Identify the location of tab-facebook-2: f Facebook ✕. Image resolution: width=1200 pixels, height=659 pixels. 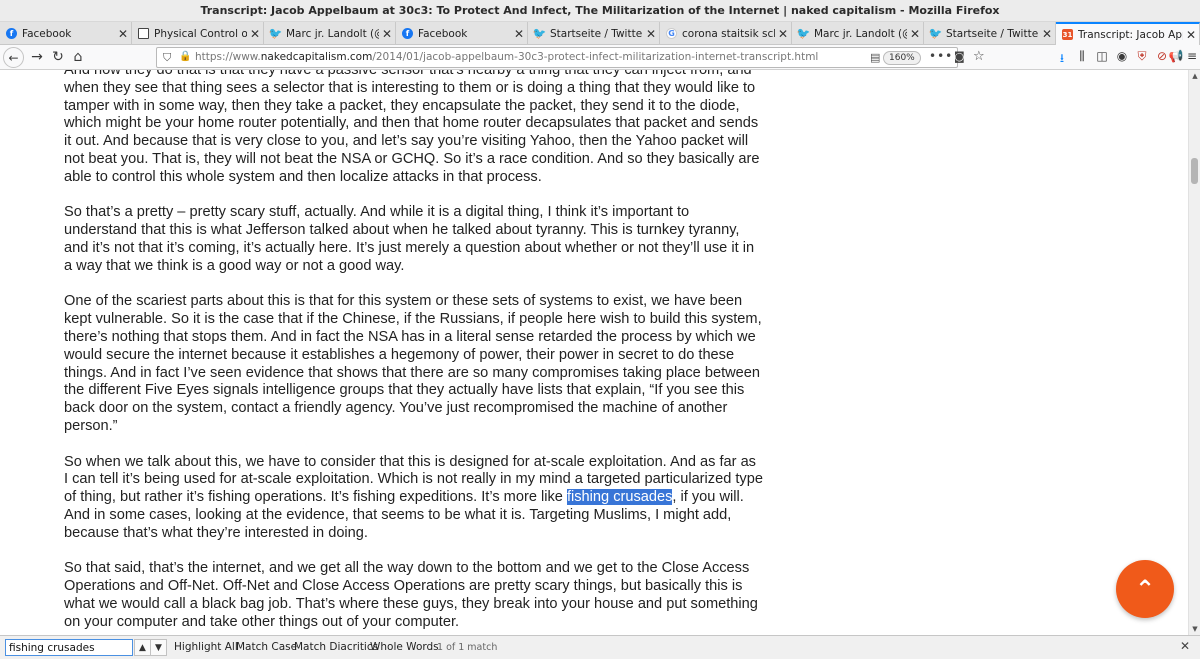
(462, 33).